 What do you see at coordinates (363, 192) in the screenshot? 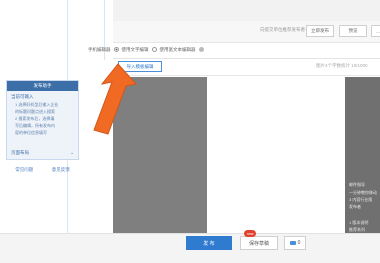
I see `side-info-line: 一分钟教你移动` at bounding box center [363, 192].